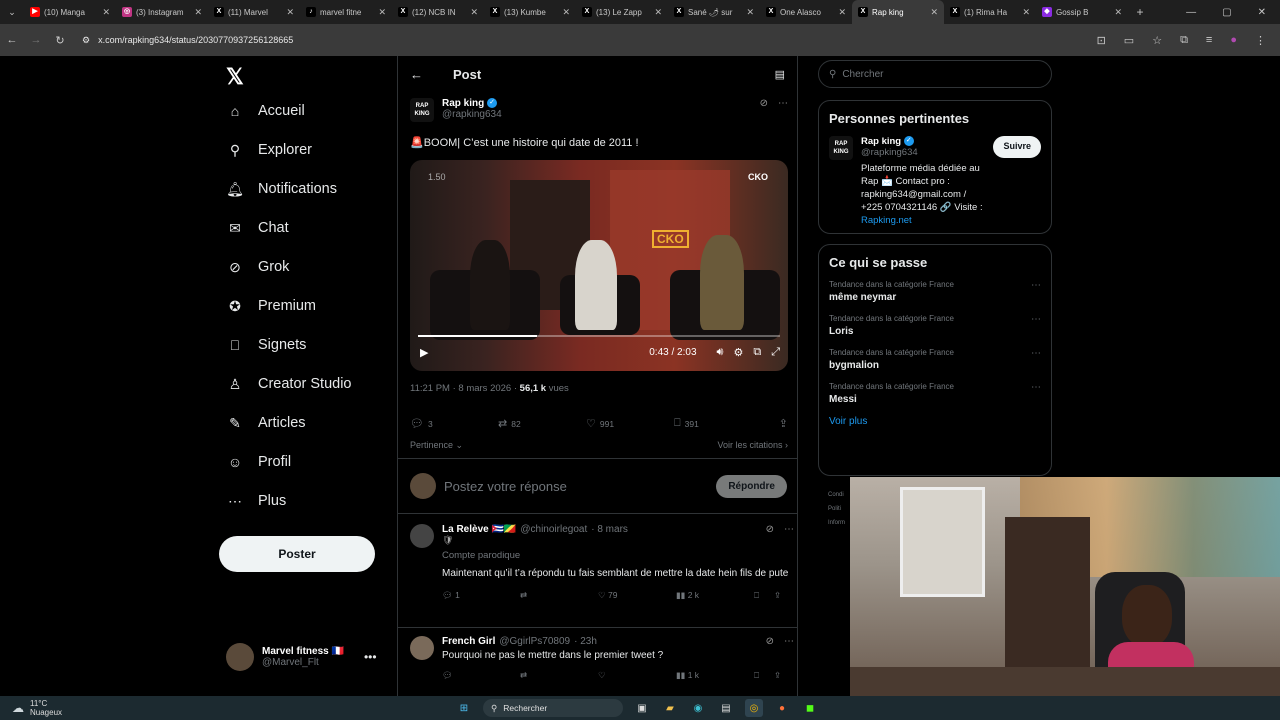 This screenshot has width=1280, height=720. Describe the element at coordinates (271, 306) in the screenshot. I see `nav-item-premium: ✪ Premium` at that location.